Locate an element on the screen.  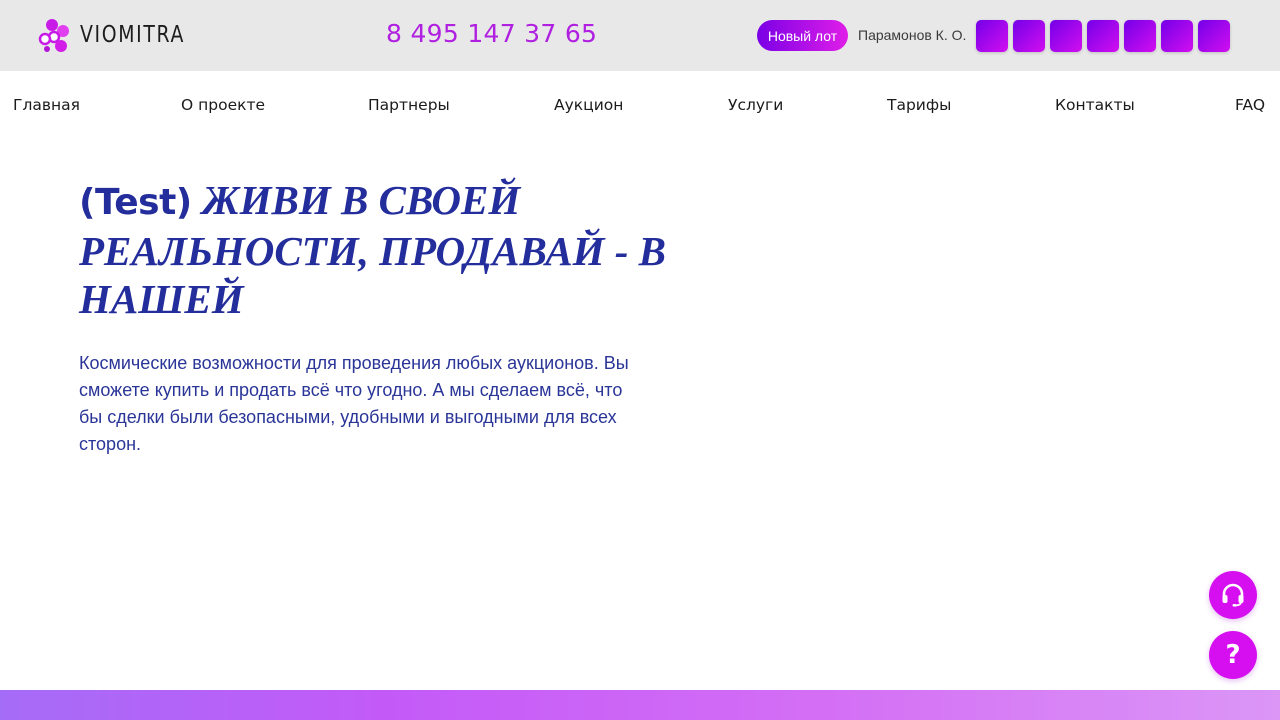
nav-item-faq: FAQ is located at coordinates (1250, 105).